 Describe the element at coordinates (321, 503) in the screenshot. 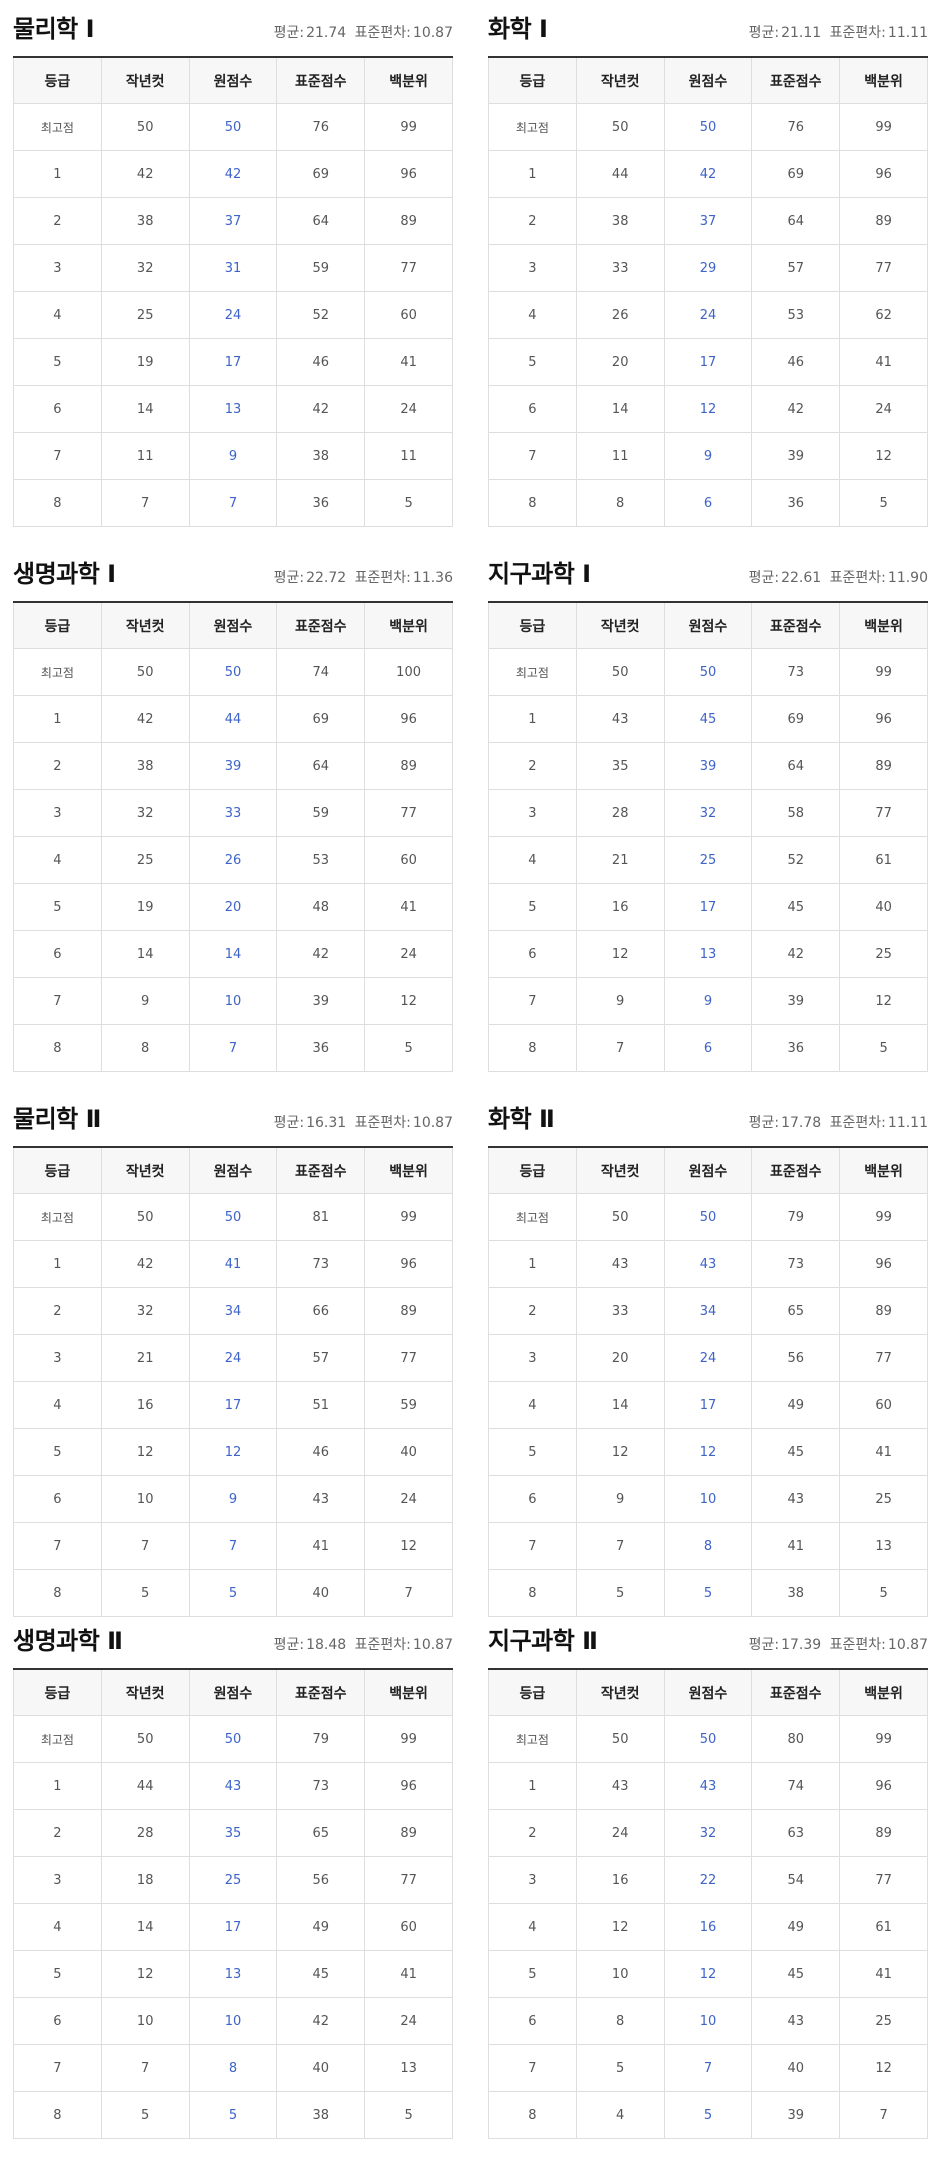

I see `standard-score-cell: 36` at that location.